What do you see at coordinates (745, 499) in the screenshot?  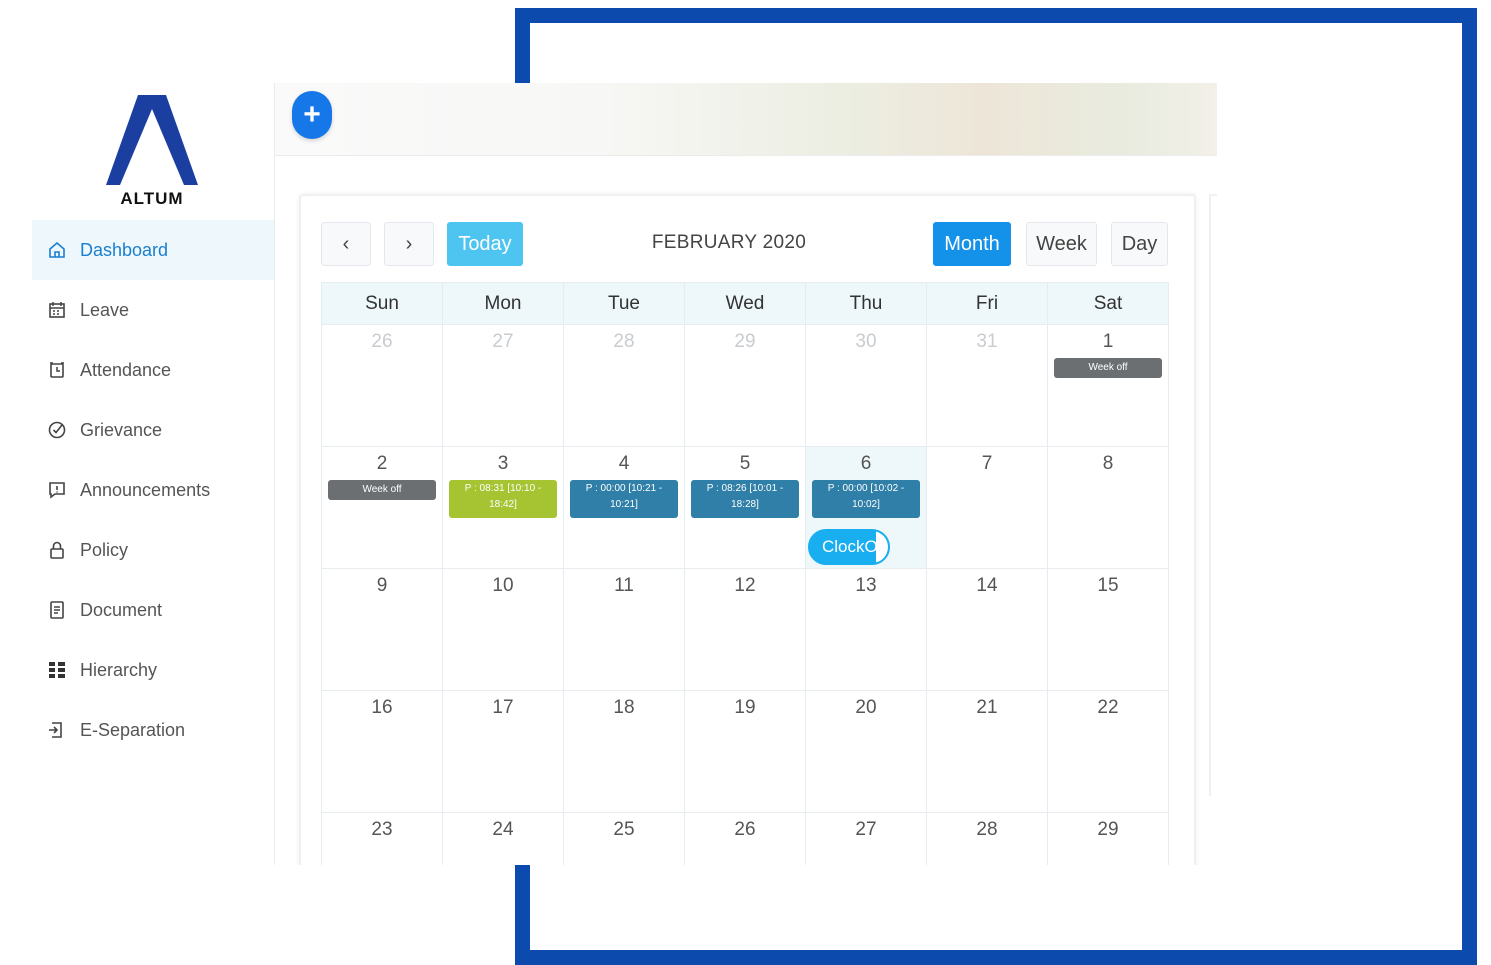 I see `attendance-event: P : 08:26 [10:01 - 18:28]` at bounding box center [745, 499].